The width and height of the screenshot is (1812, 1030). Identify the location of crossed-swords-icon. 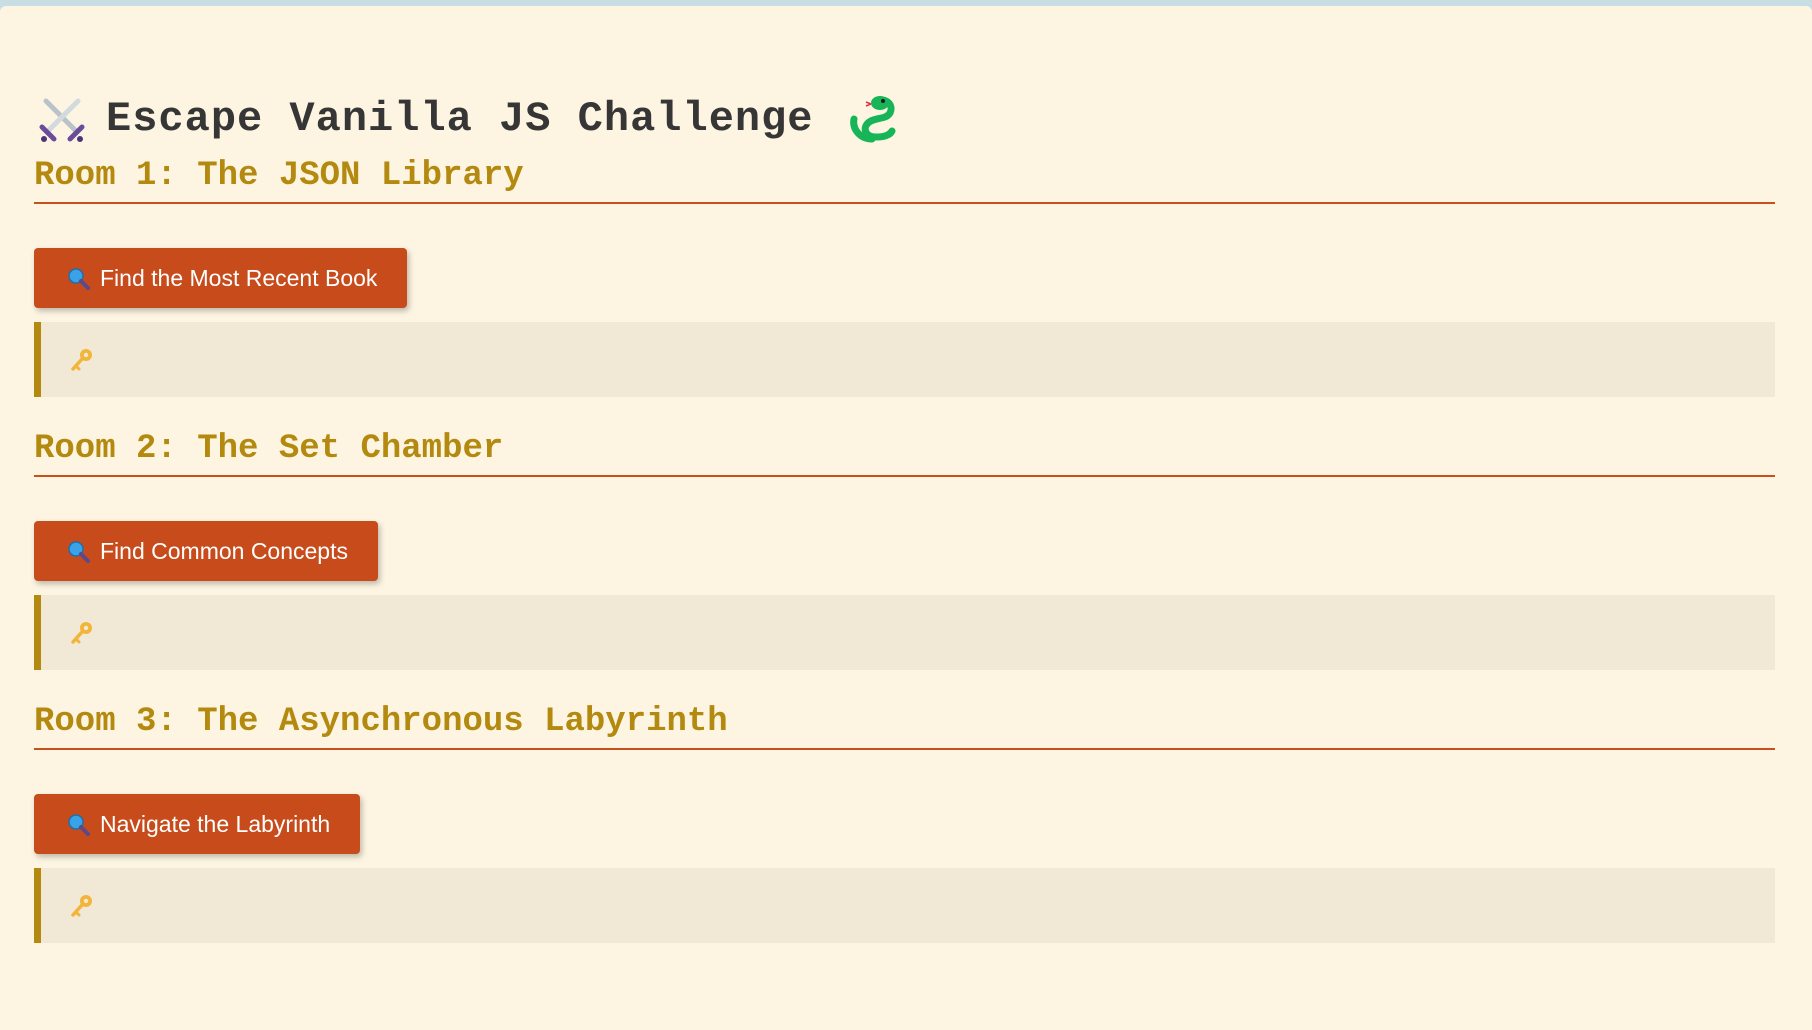
(62, 119).